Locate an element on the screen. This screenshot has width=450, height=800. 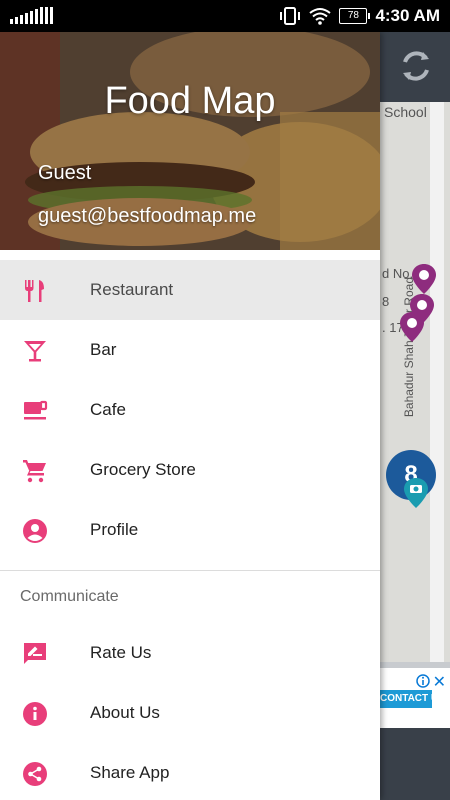
section-title-communicate: Communicate is located at coordinates (69, 596).